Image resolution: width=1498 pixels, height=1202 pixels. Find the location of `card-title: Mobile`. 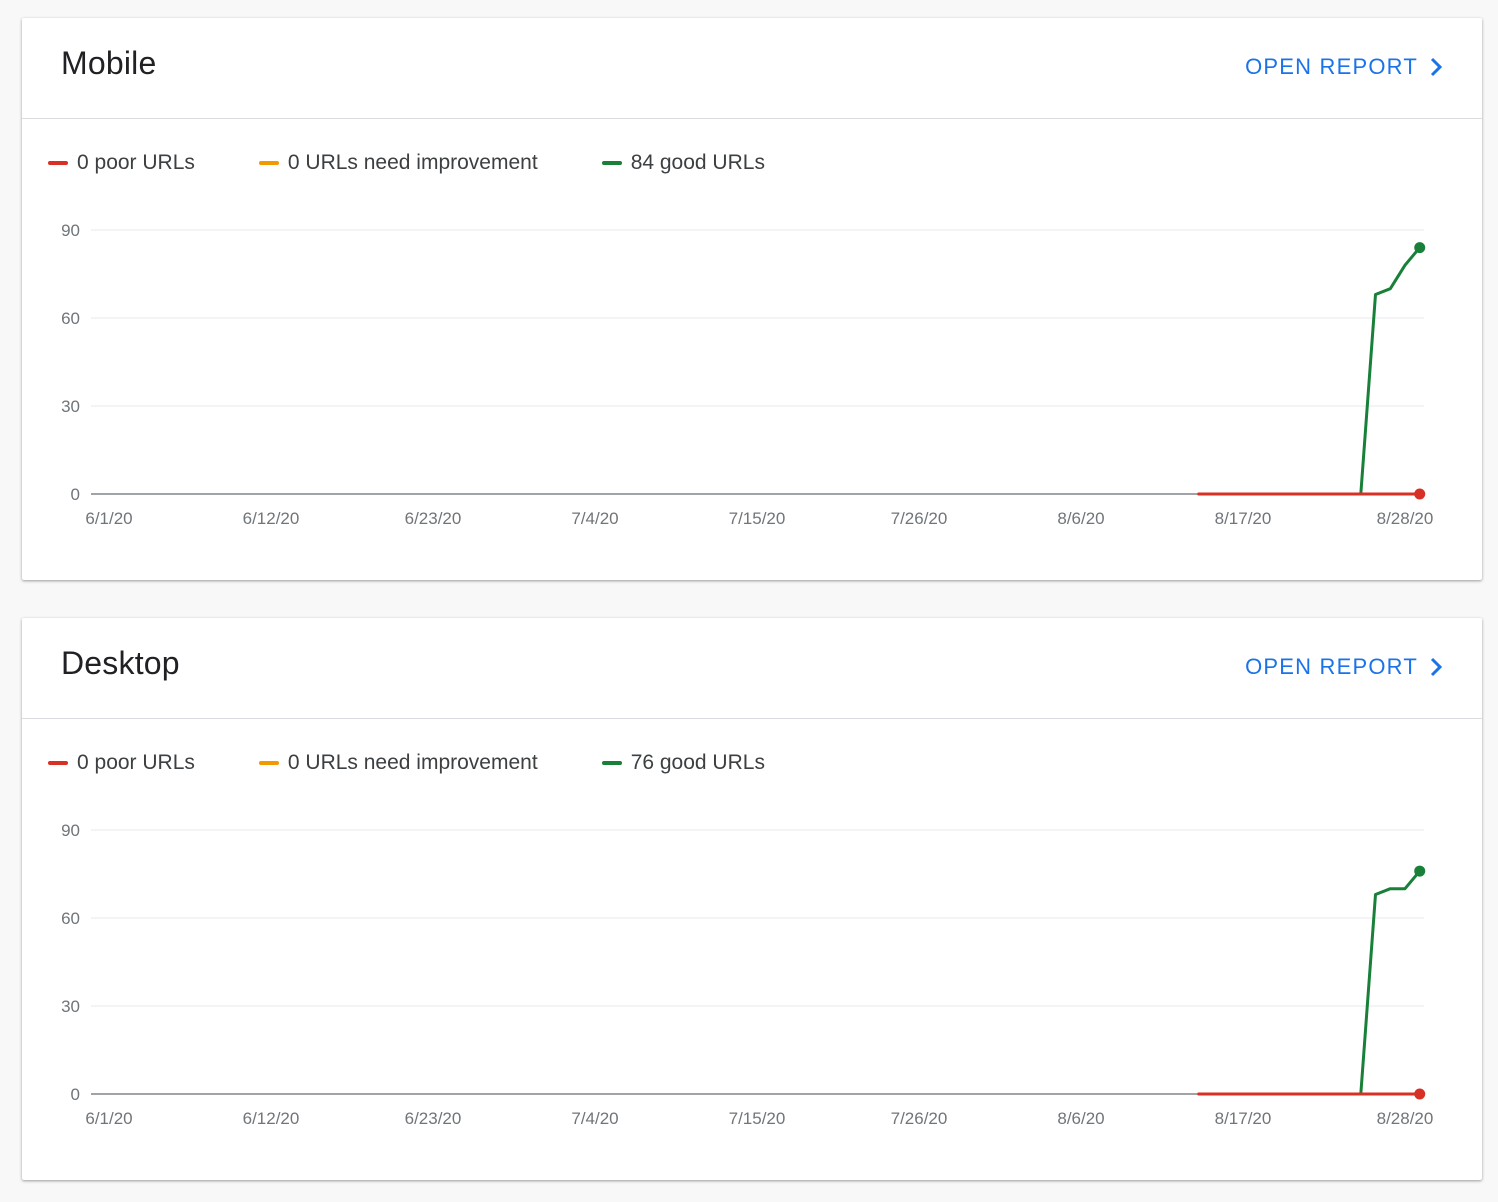

card-title: Mobile is located at coordinates (109, 63).